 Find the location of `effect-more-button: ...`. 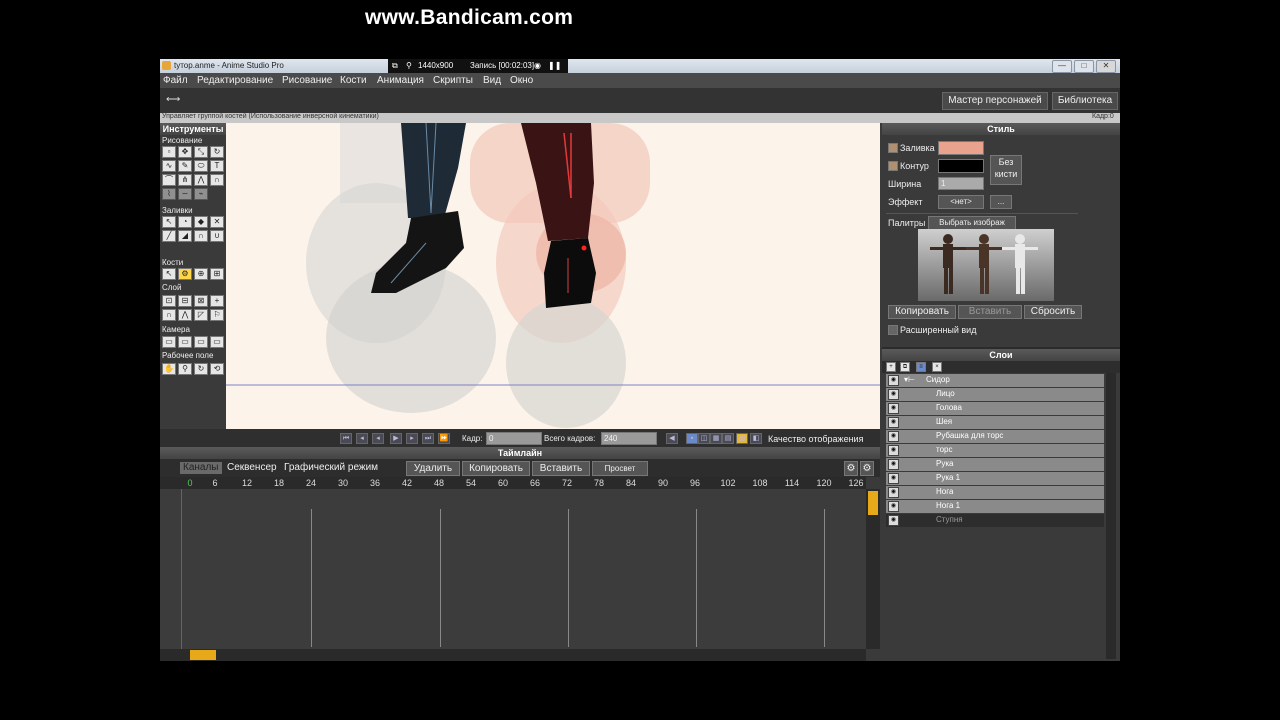

effect-more-button: ... is located at coordinates (1001, 202).